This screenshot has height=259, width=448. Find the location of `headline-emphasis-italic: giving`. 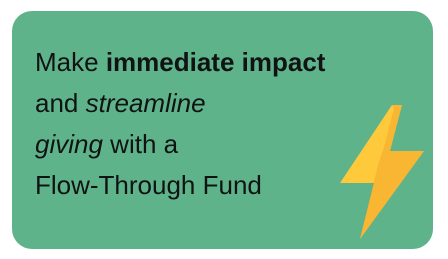

headline-emphasis-italic: giving is located at coordinates (69, 144).